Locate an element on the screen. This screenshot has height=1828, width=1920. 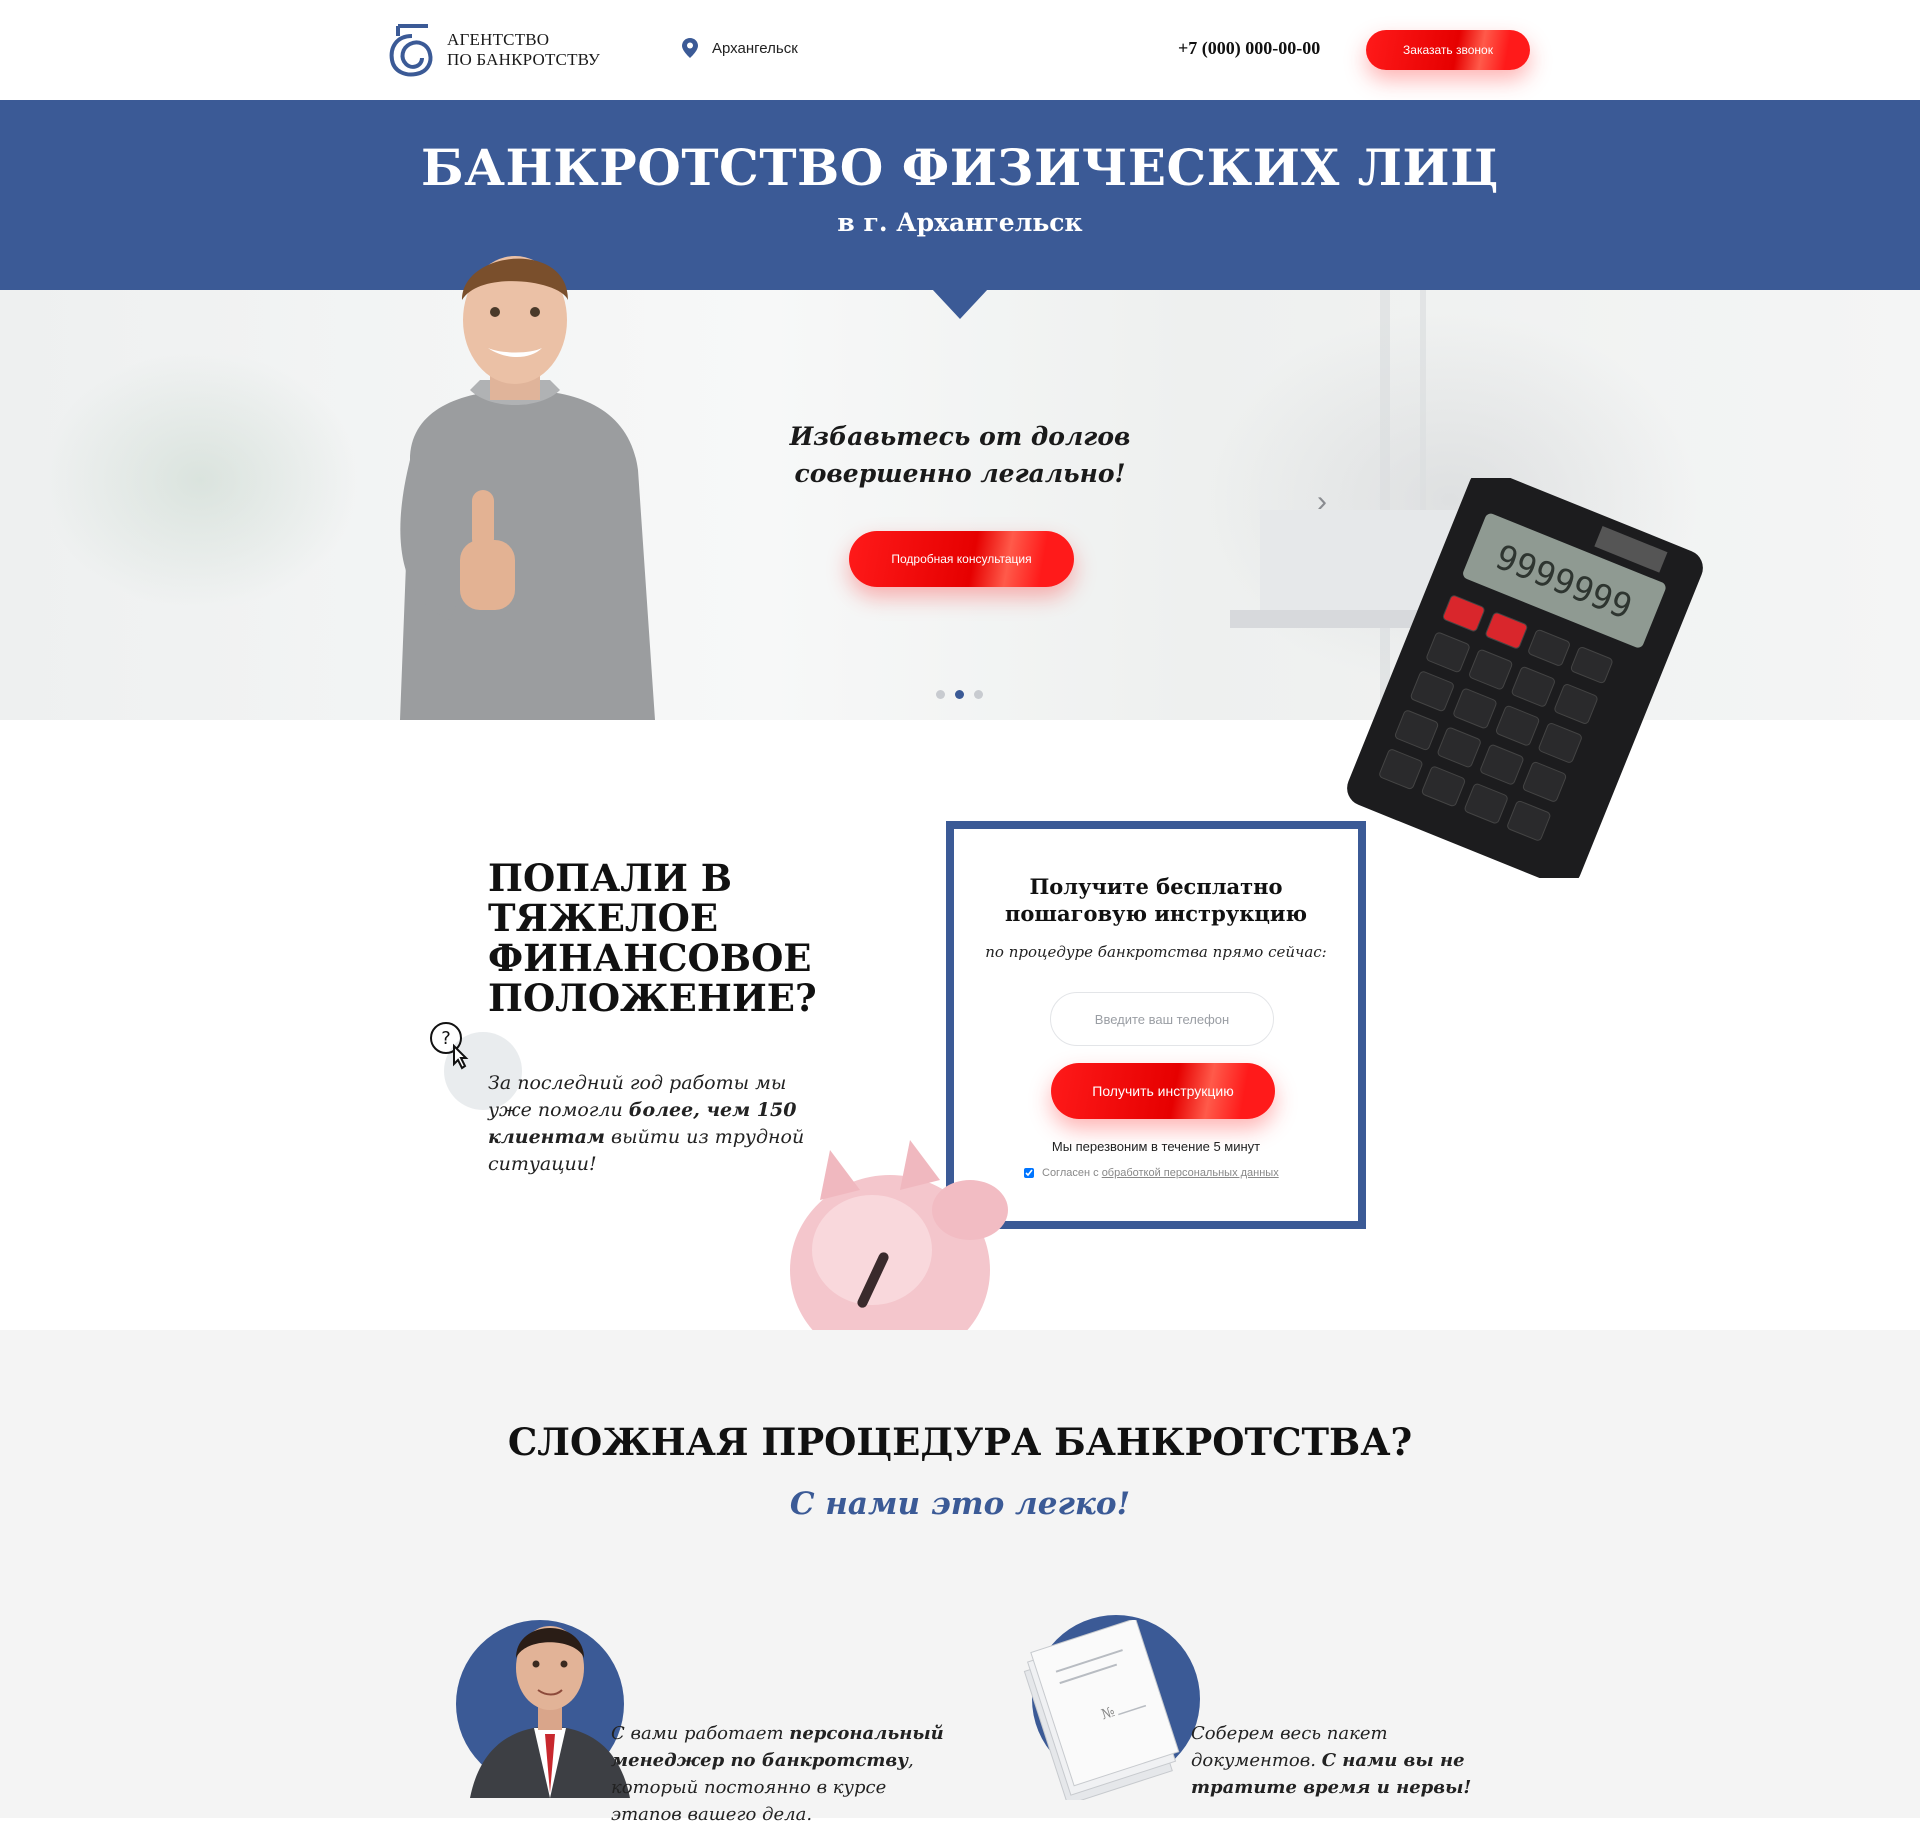
logo-line-1: АГЕНТСТВО is located at coordinates (498, 39).